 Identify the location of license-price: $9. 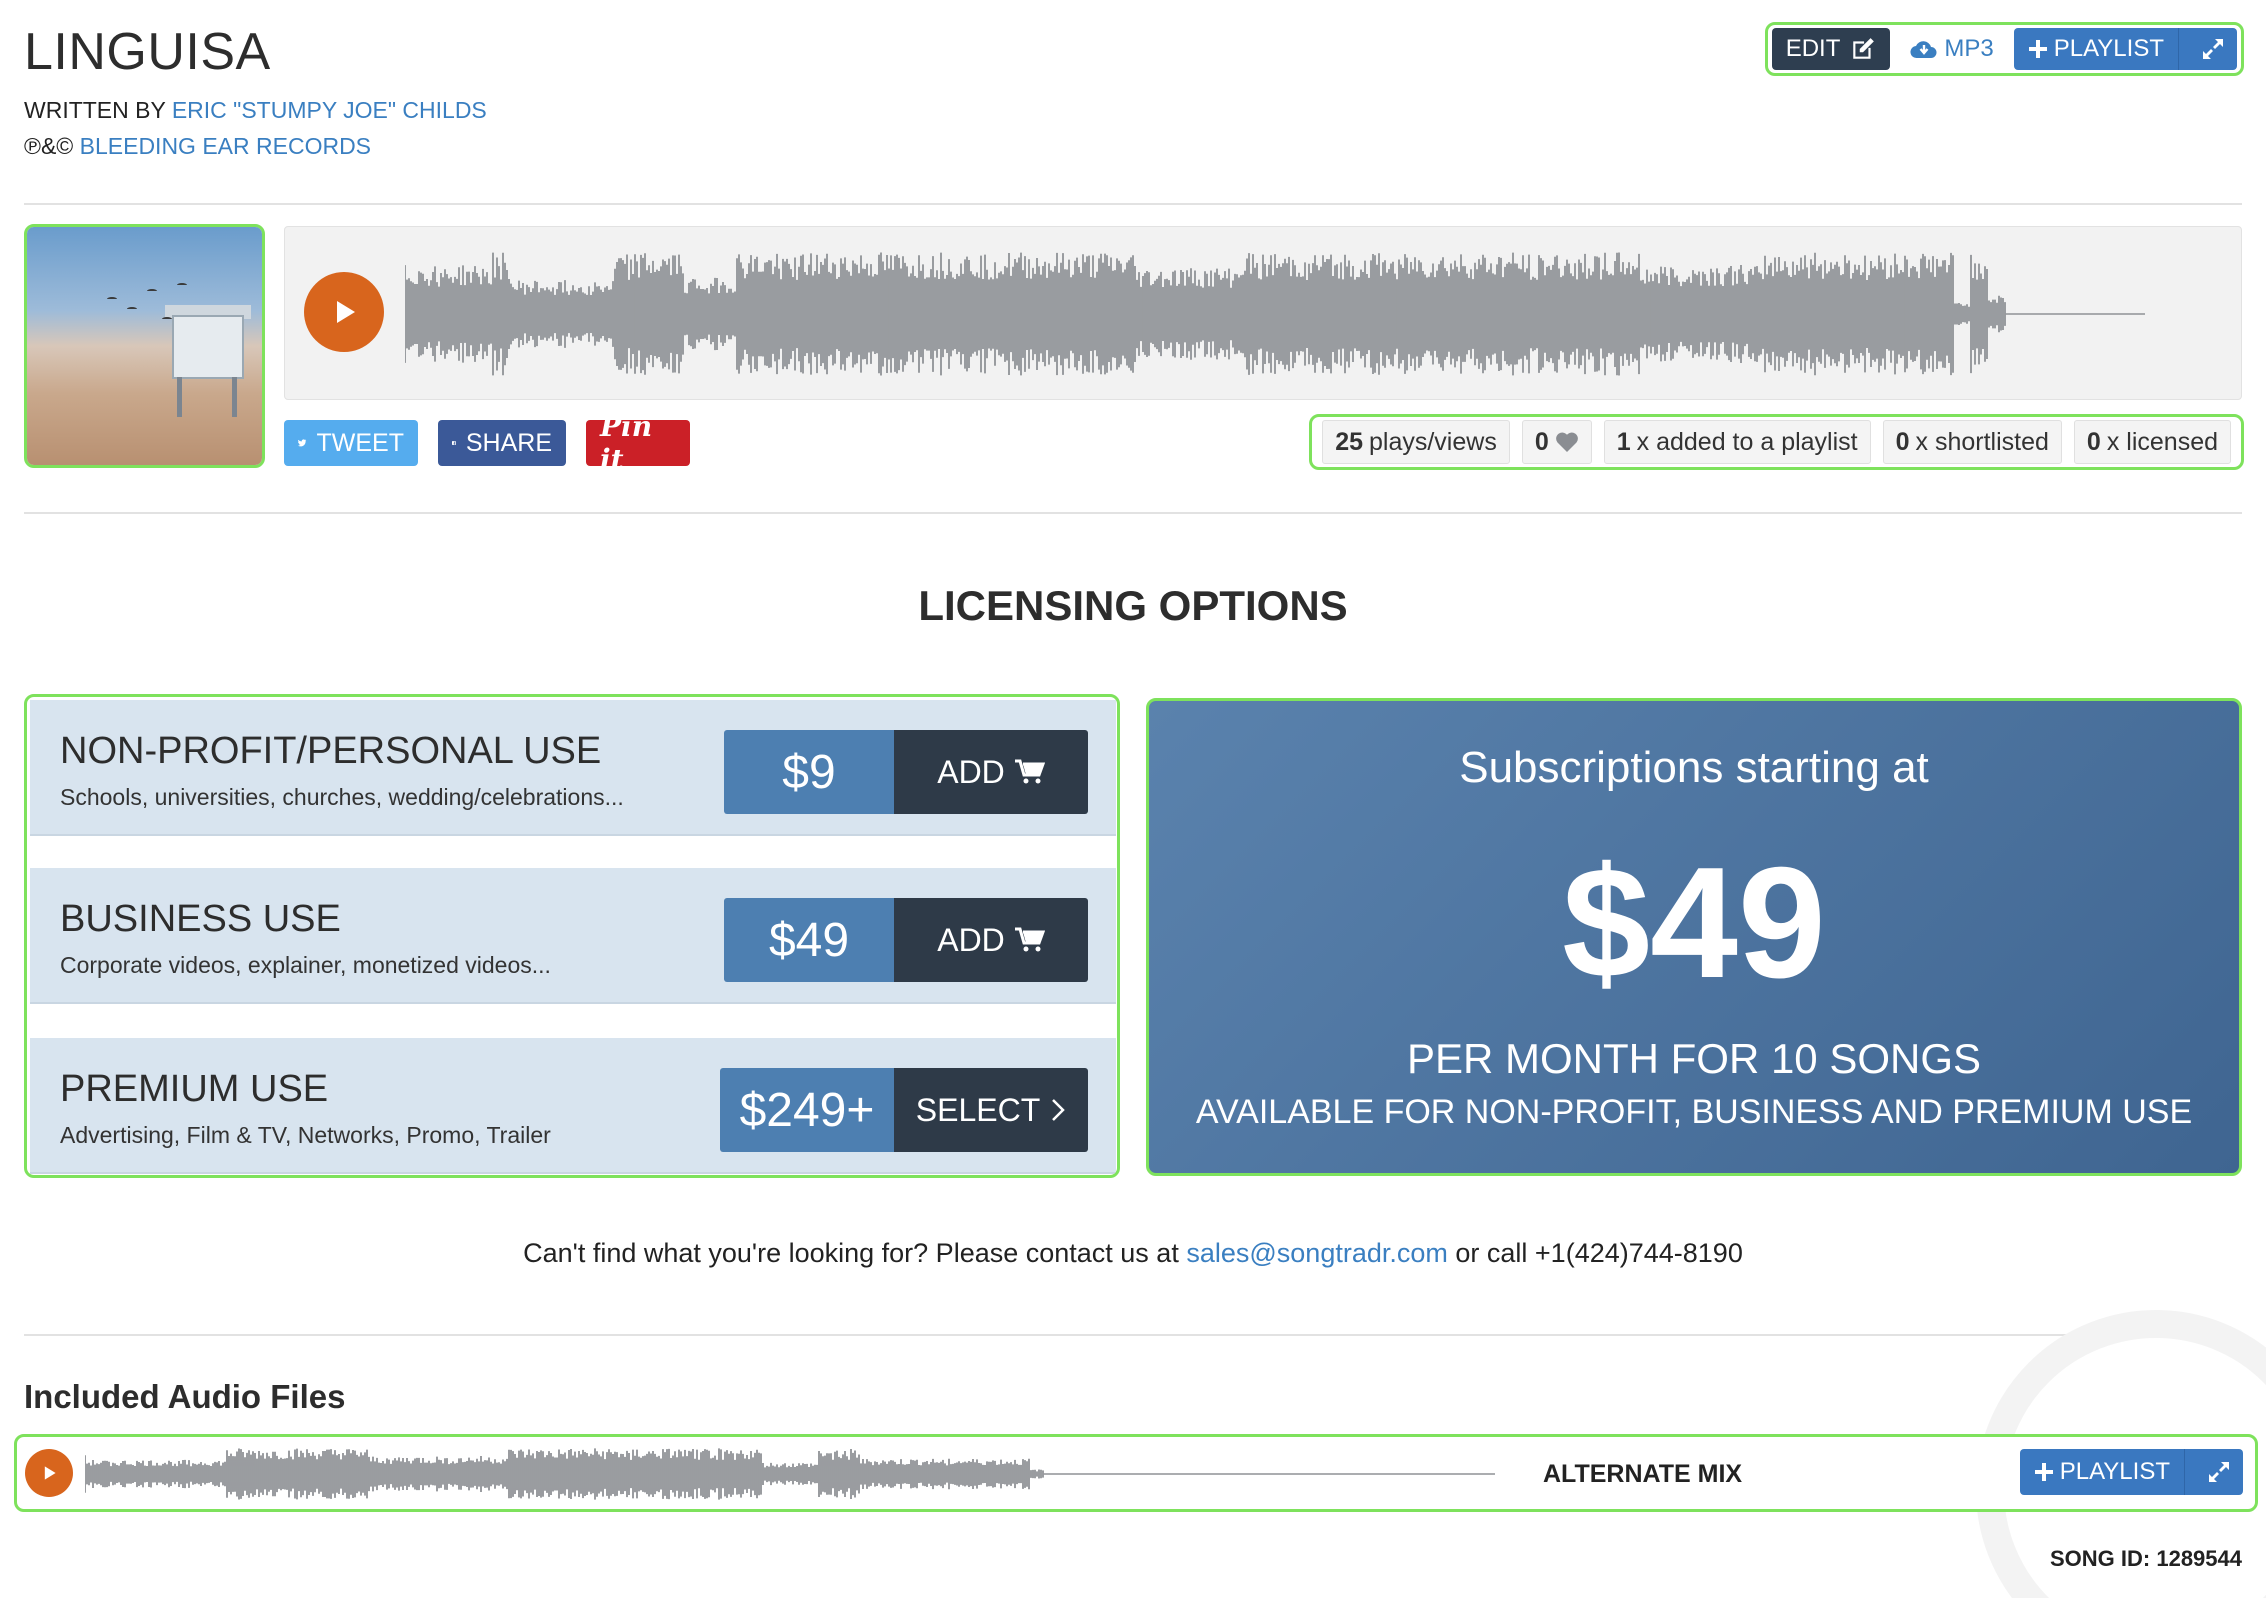
(809, 772).